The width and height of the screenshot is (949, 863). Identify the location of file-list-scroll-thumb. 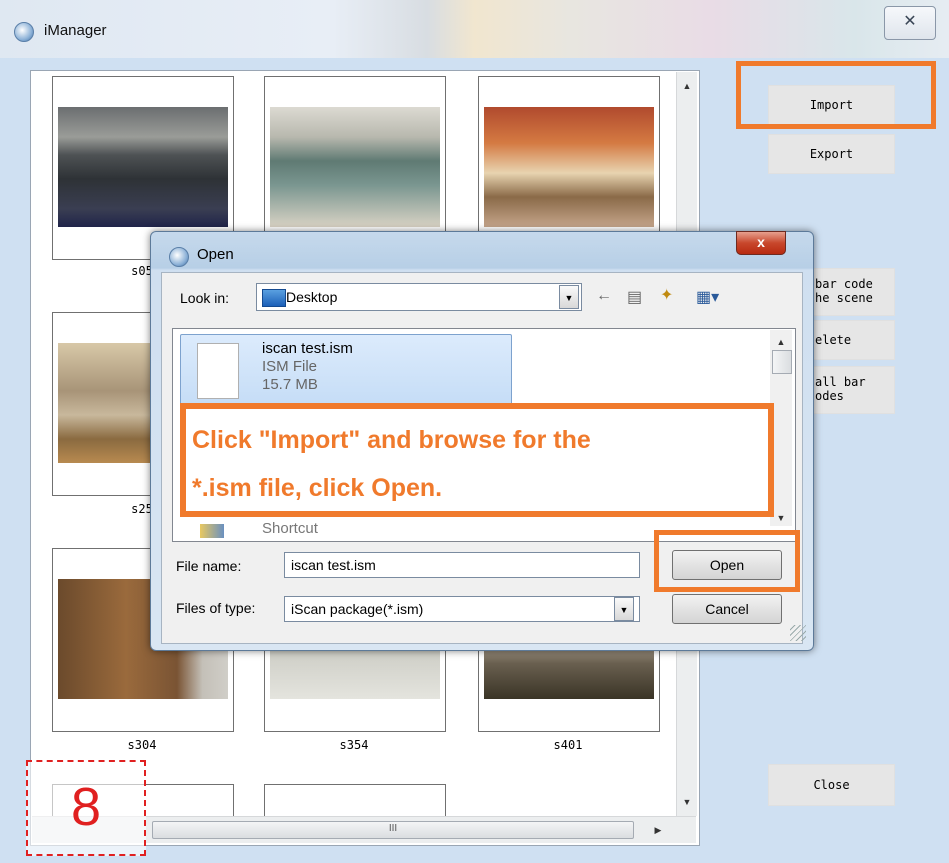
(782, 362).